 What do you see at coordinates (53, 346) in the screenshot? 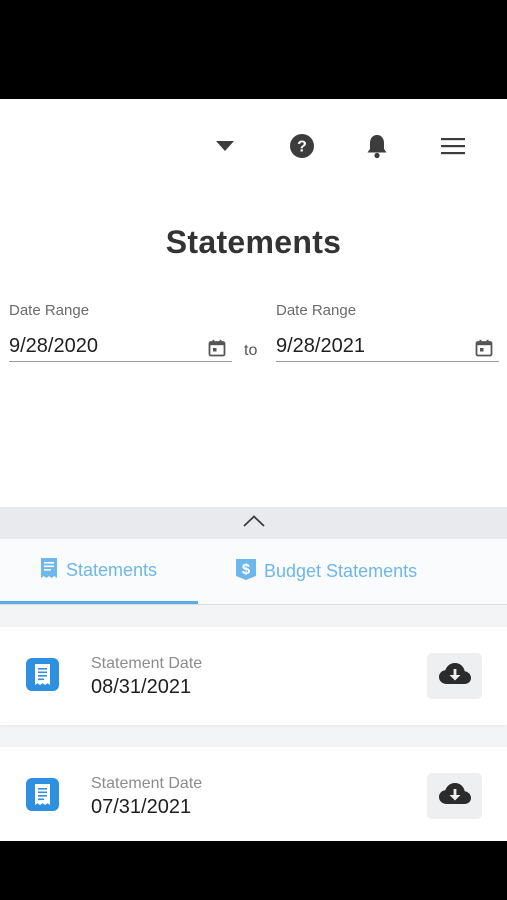
I see `date-range-from-value: 9/28/2020` at bounding box center [53, 346].